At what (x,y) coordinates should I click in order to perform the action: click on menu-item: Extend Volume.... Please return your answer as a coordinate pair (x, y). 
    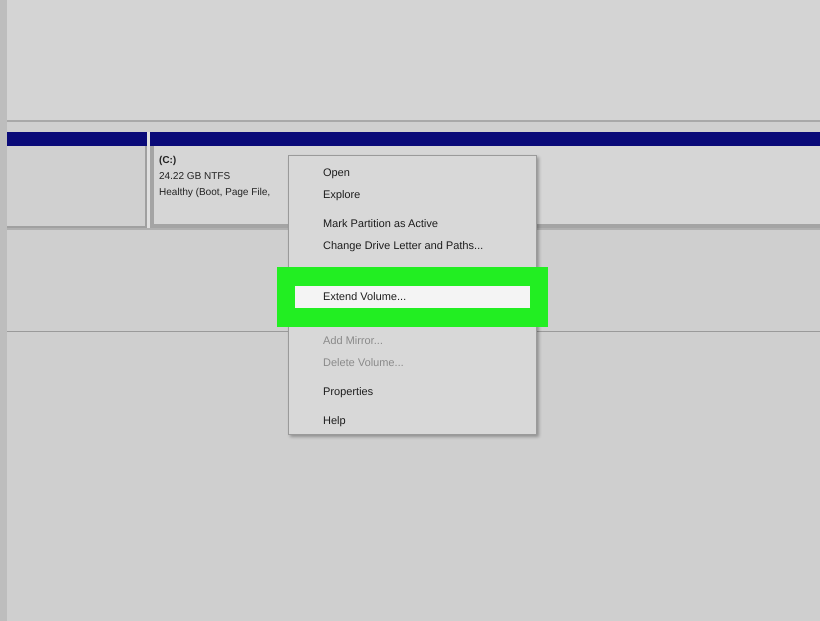
    Looking at the image, I should click on (412, 297).